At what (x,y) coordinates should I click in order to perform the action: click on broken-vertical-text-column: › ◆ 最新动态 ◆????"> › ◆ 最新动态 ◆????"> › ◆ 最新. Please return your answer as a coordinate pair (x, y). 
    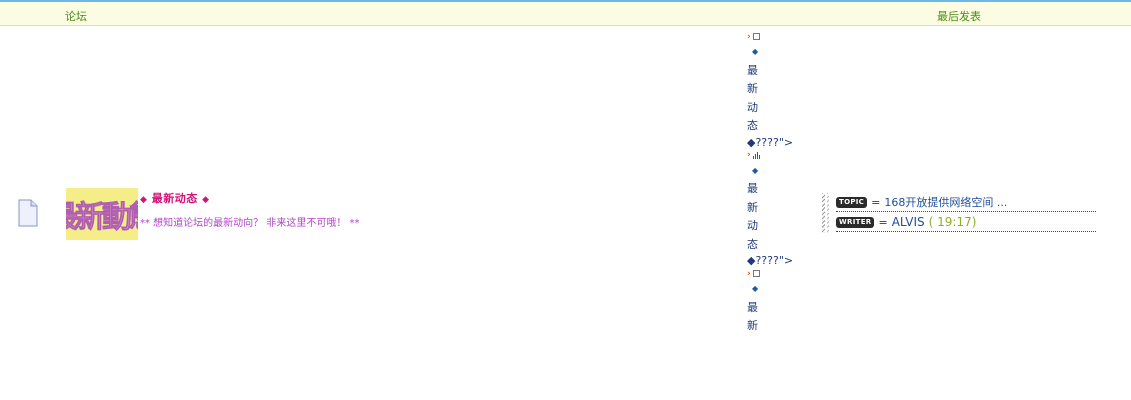
    Looking at the image, I should click on (777, 183).